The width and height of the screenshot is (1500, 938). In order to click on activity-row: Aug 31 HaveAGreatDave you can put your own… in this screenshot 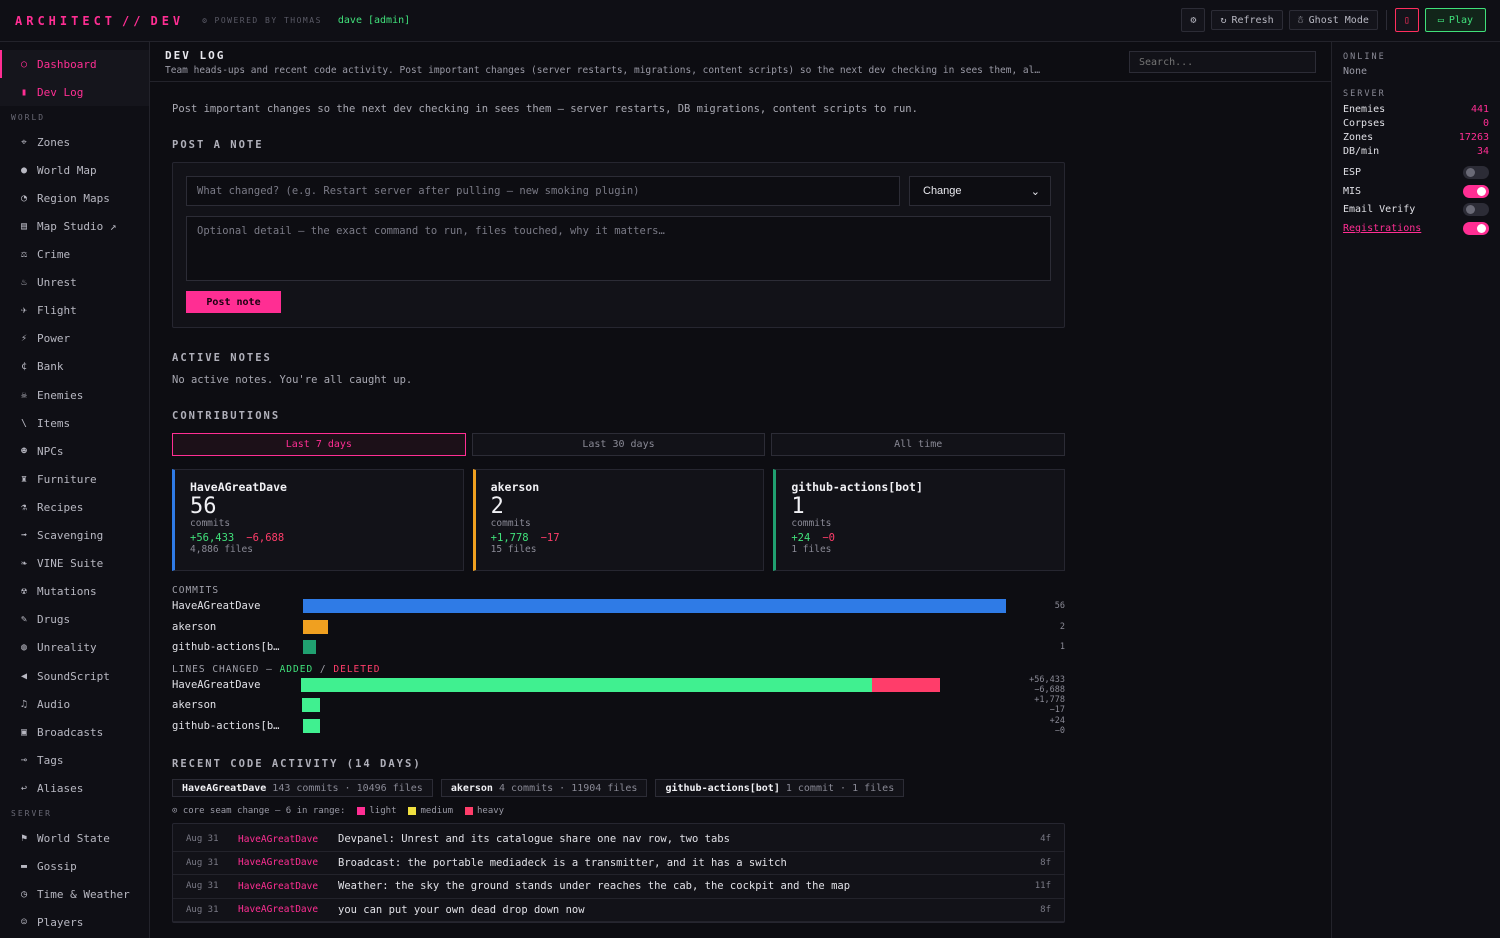, I will do `click(618, 910)`.